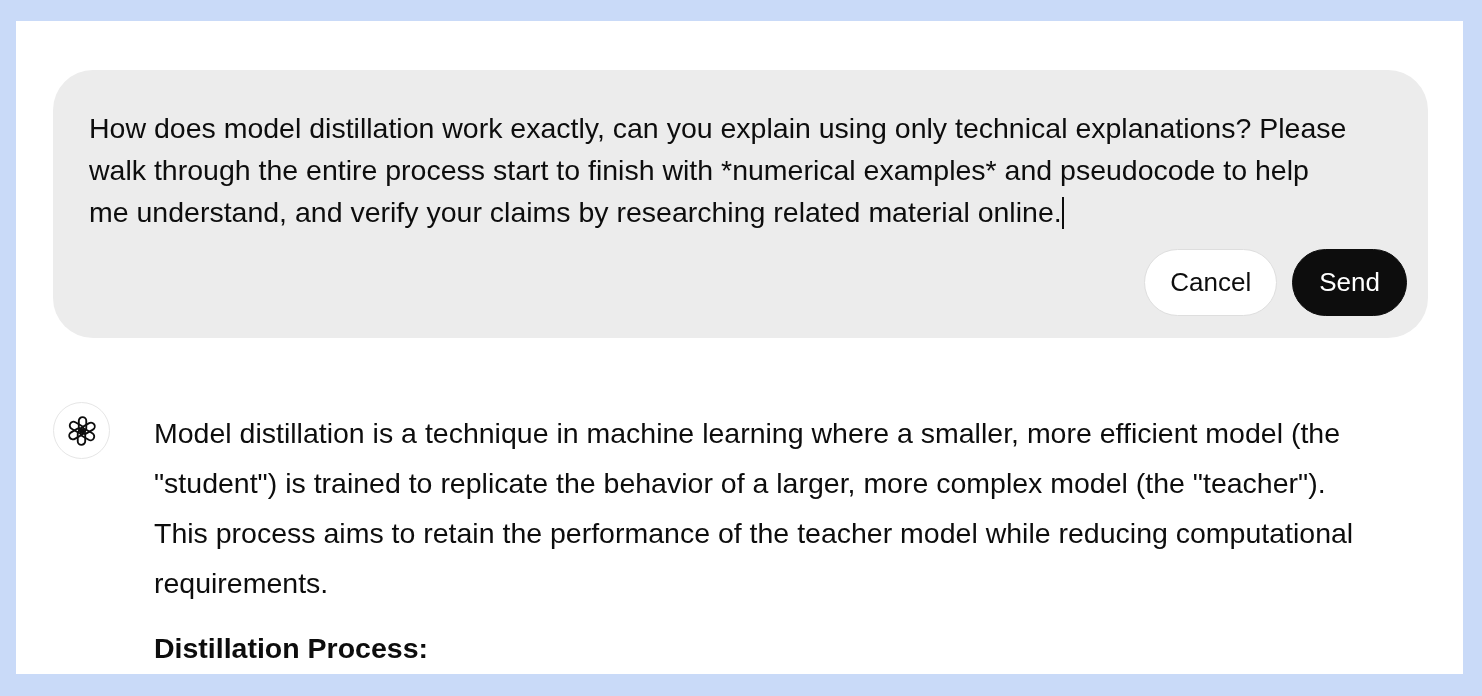  What do you see at coordinates (291, 648) in the screenshot?
I see `section-heading: Distillation Process:` at bounding box center [291, 648].